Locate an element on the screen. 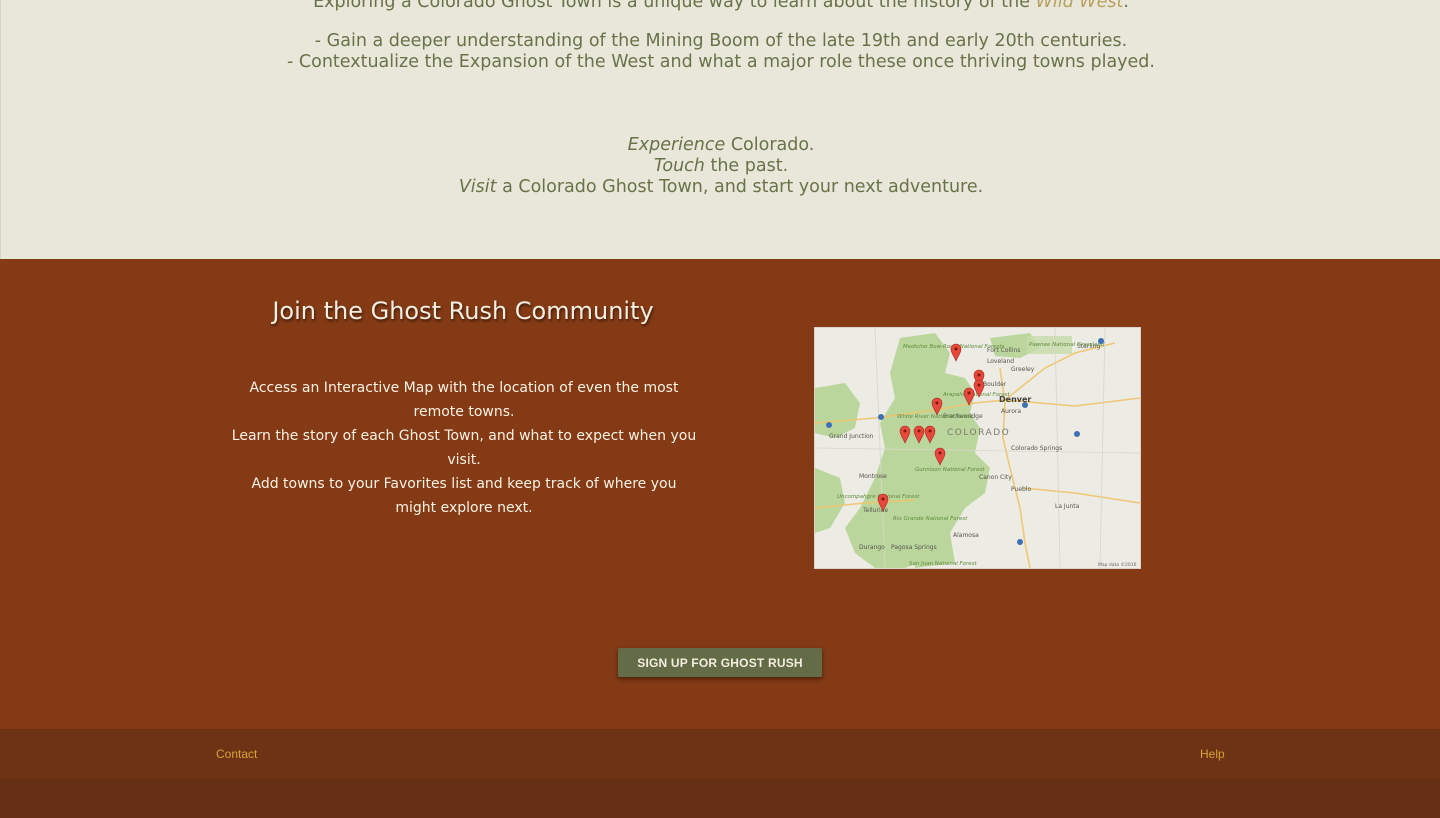 The width and height of the screenshot is (1440, 818). forest-label: White River National Forest is located at coordinates (935, 417).